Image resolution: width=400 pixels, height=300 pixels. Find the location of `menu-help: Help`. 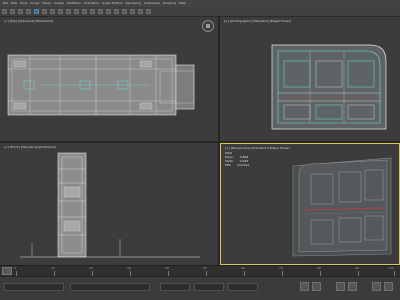

menu-help: Help is located at coordinates (182, 3).